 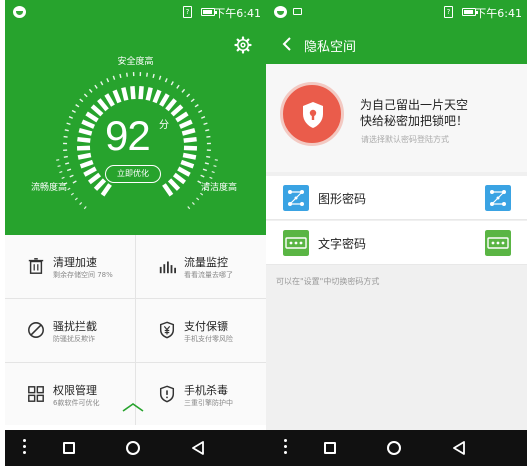 What do you see at coordinates (167, 394) in the screenshot?
I see `antivirus-shield-icon` at bounding box center [167, 394].